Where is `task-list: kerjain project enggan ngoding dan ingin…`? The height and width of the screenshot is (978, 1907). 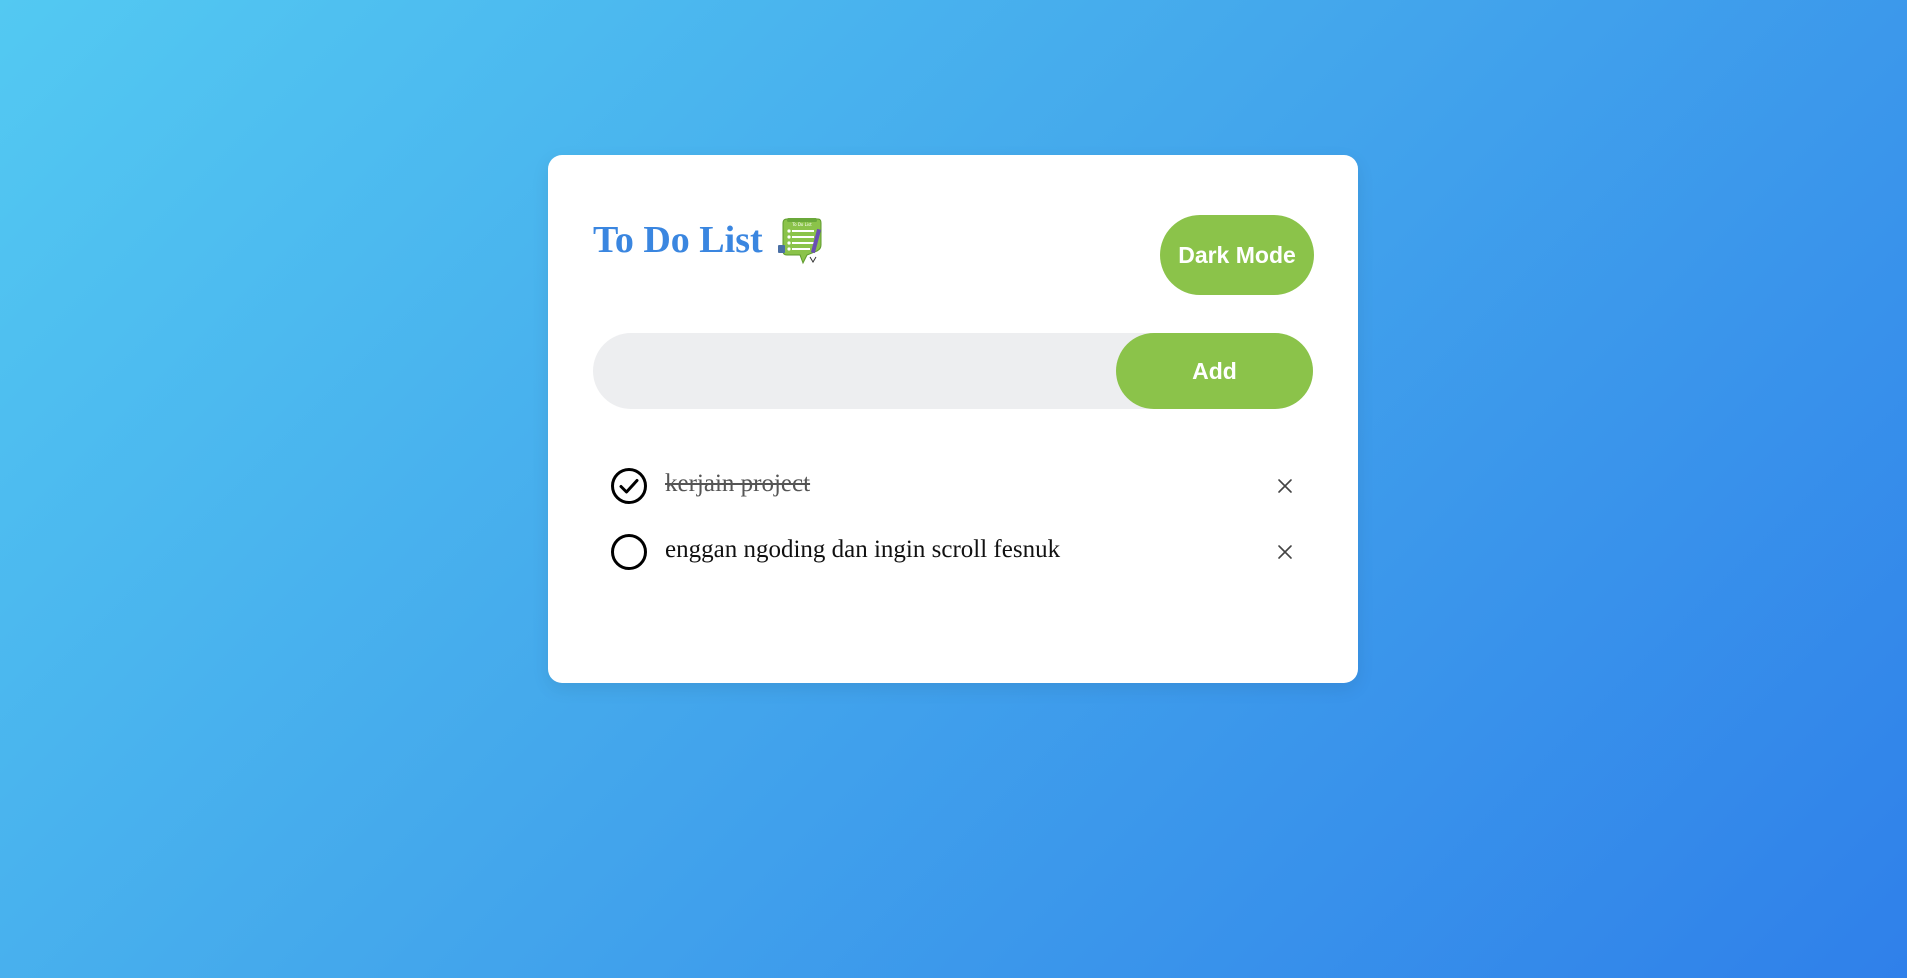
task-list: kerjain project enggan ngoding dan ingin… is located at coordinates (955, 519).